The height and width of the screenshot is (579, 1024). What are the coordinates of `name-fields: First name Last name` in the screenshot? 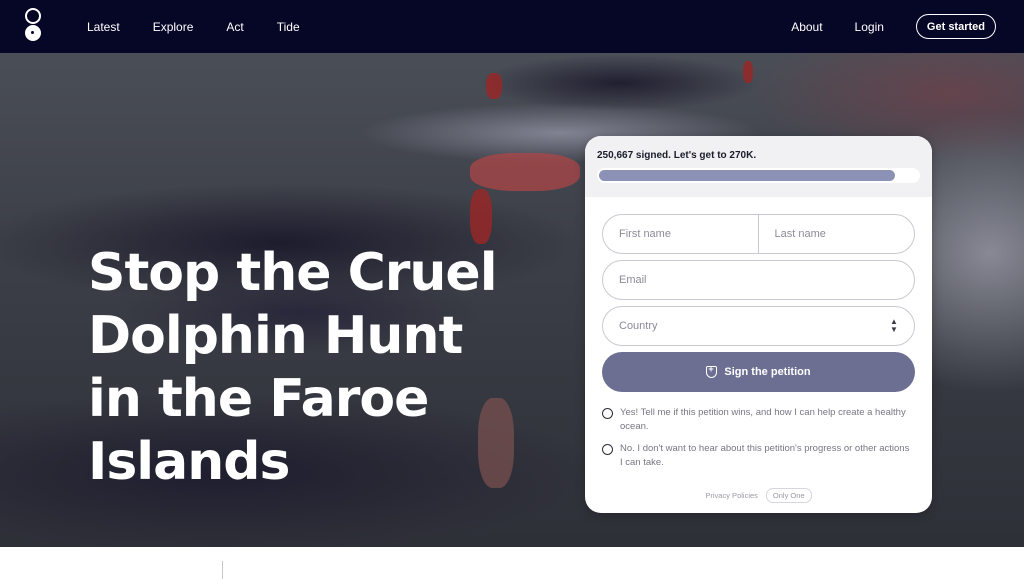 It's located at (758, 234).